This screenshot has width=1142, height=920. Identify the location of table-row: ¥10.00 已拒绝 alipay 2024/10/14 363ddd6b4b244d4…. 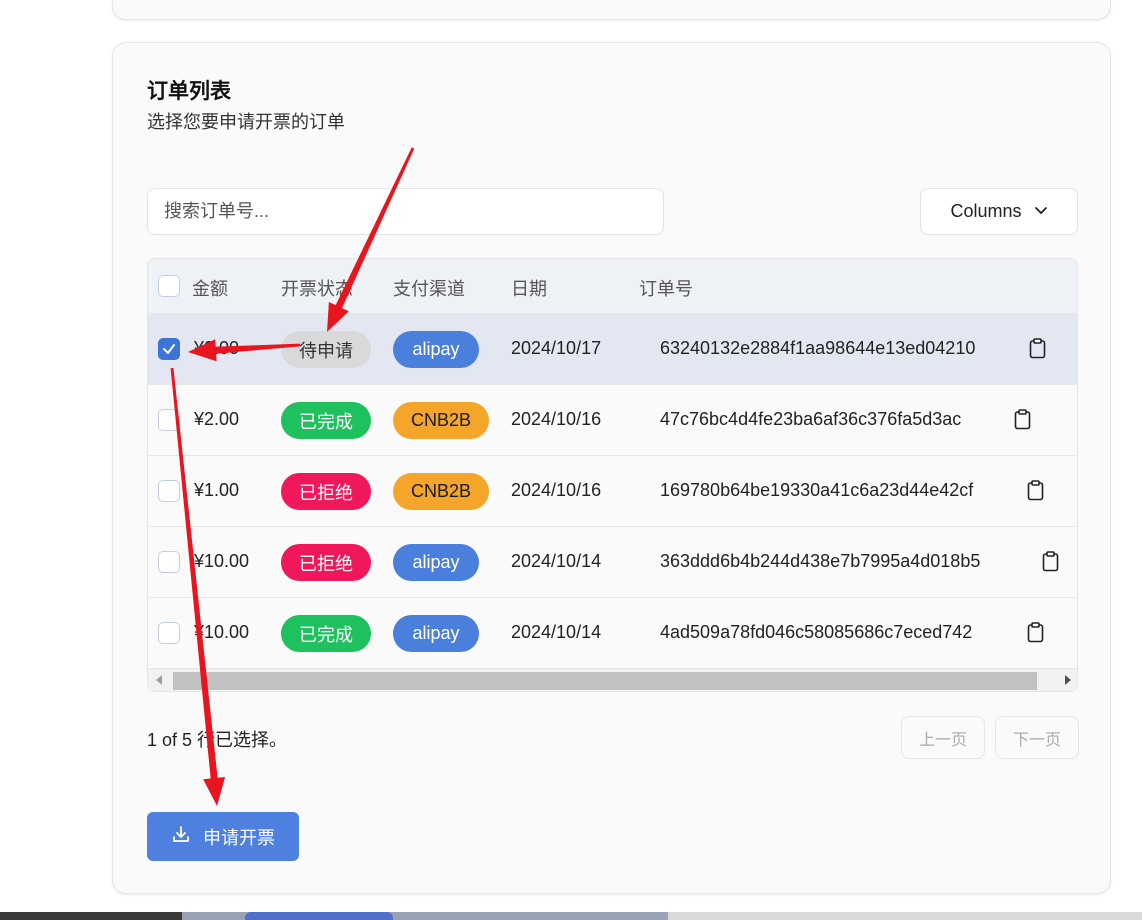
(612, 561).